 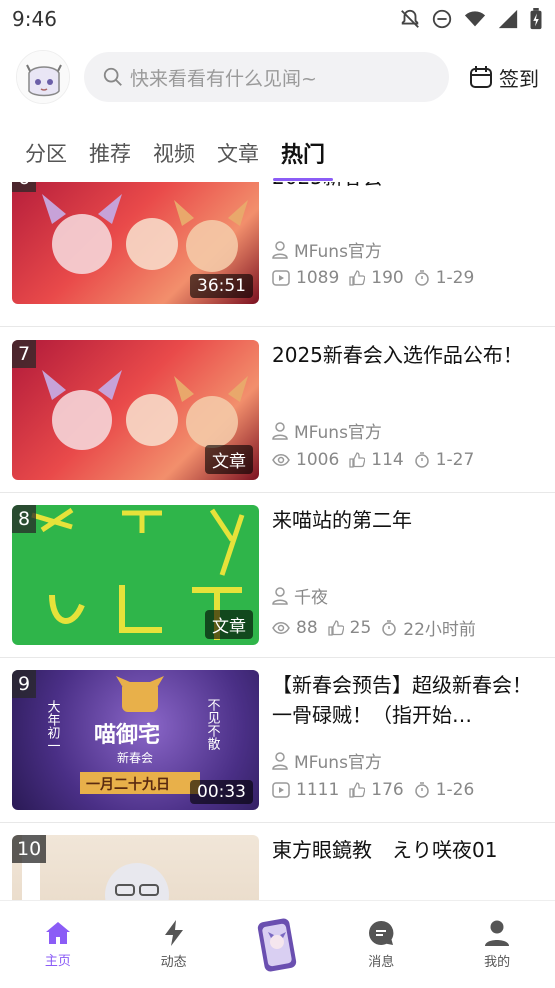 I want to click on view-count: 1111, so click(x=318, y=790).